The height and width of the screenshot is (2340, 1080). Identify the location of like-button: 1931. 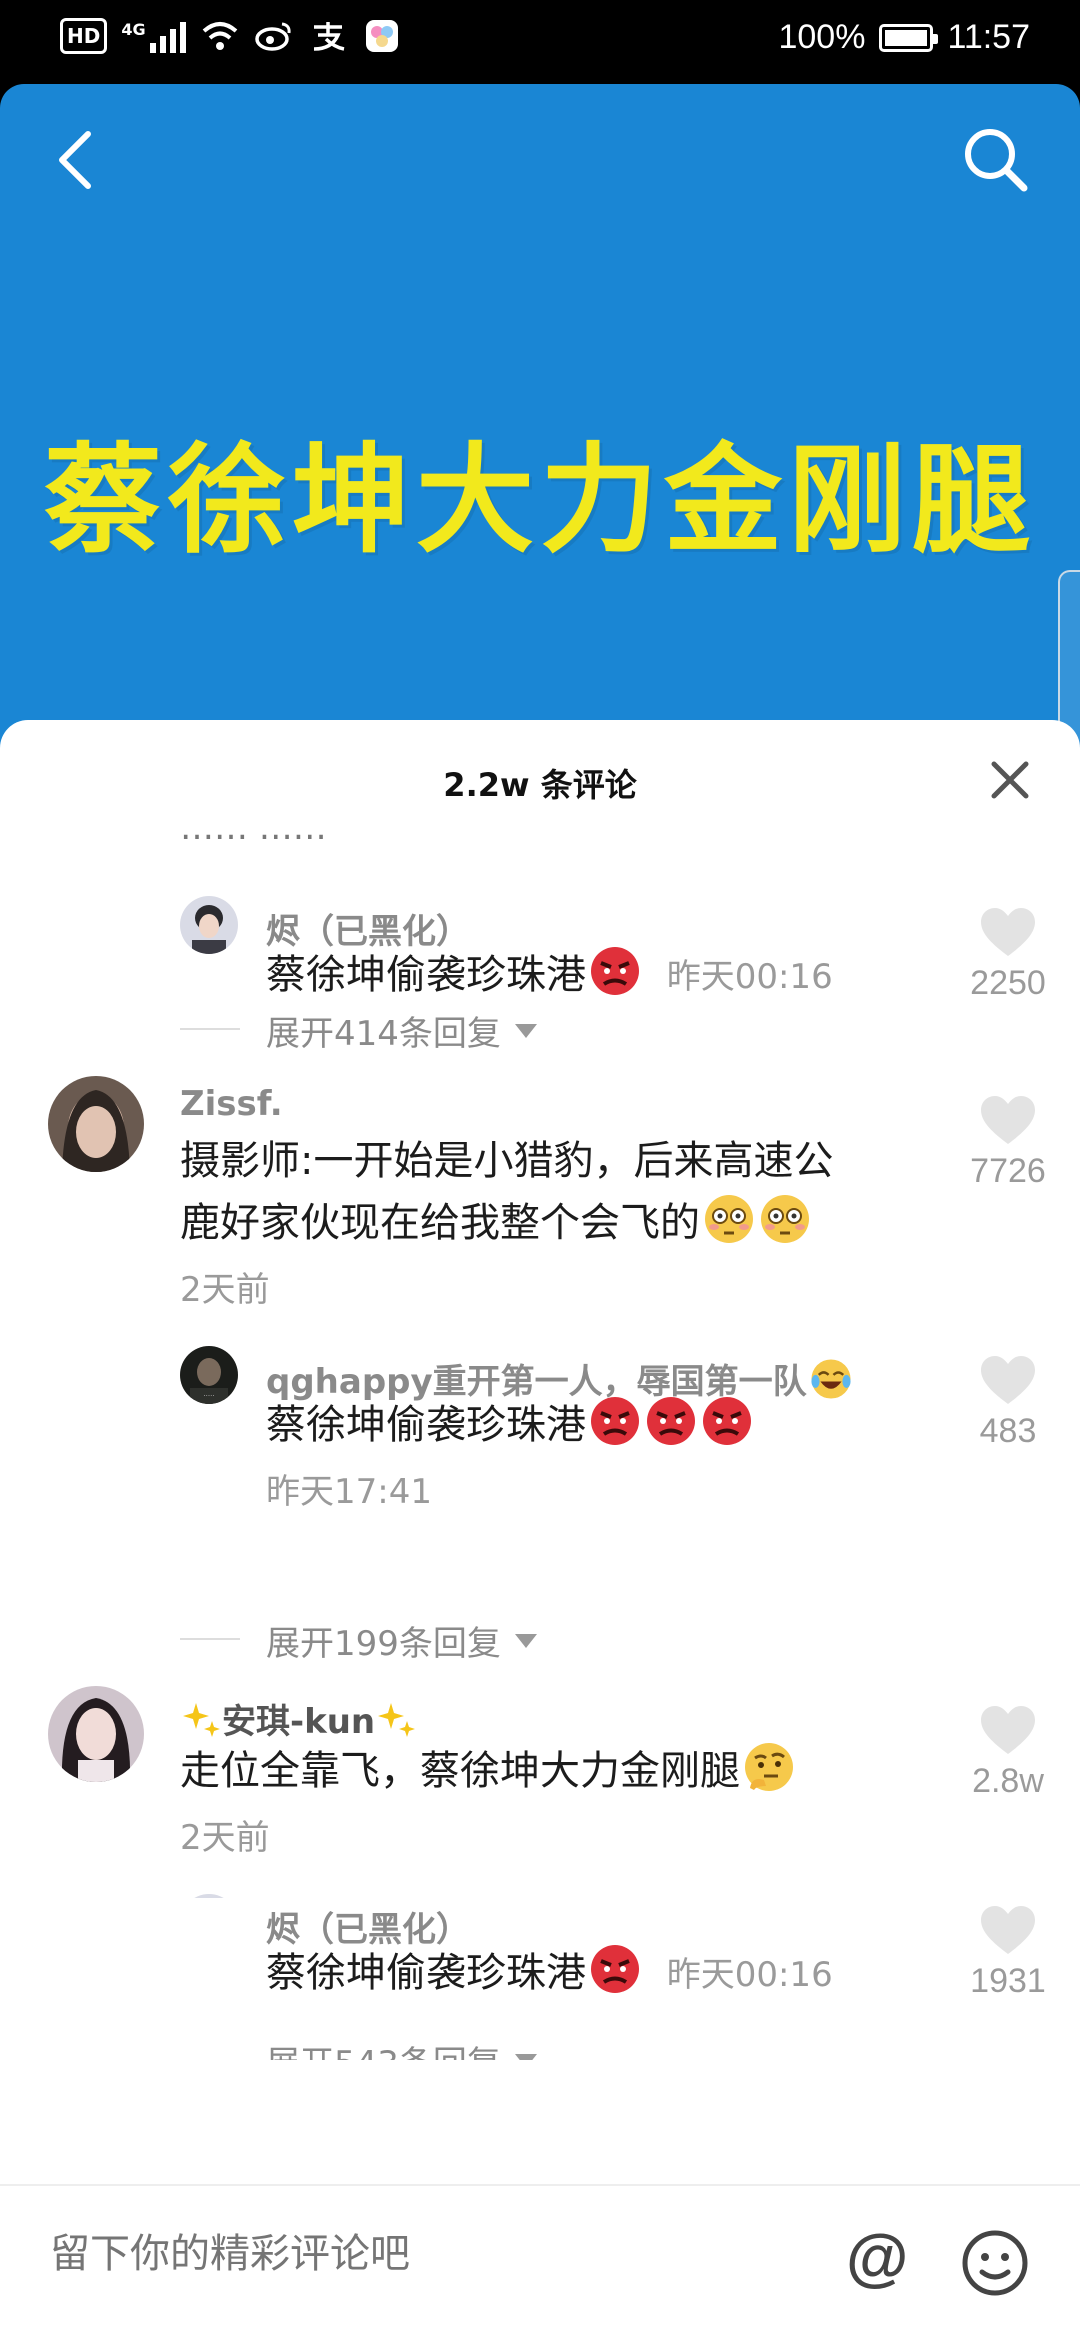
(1008, 1952).